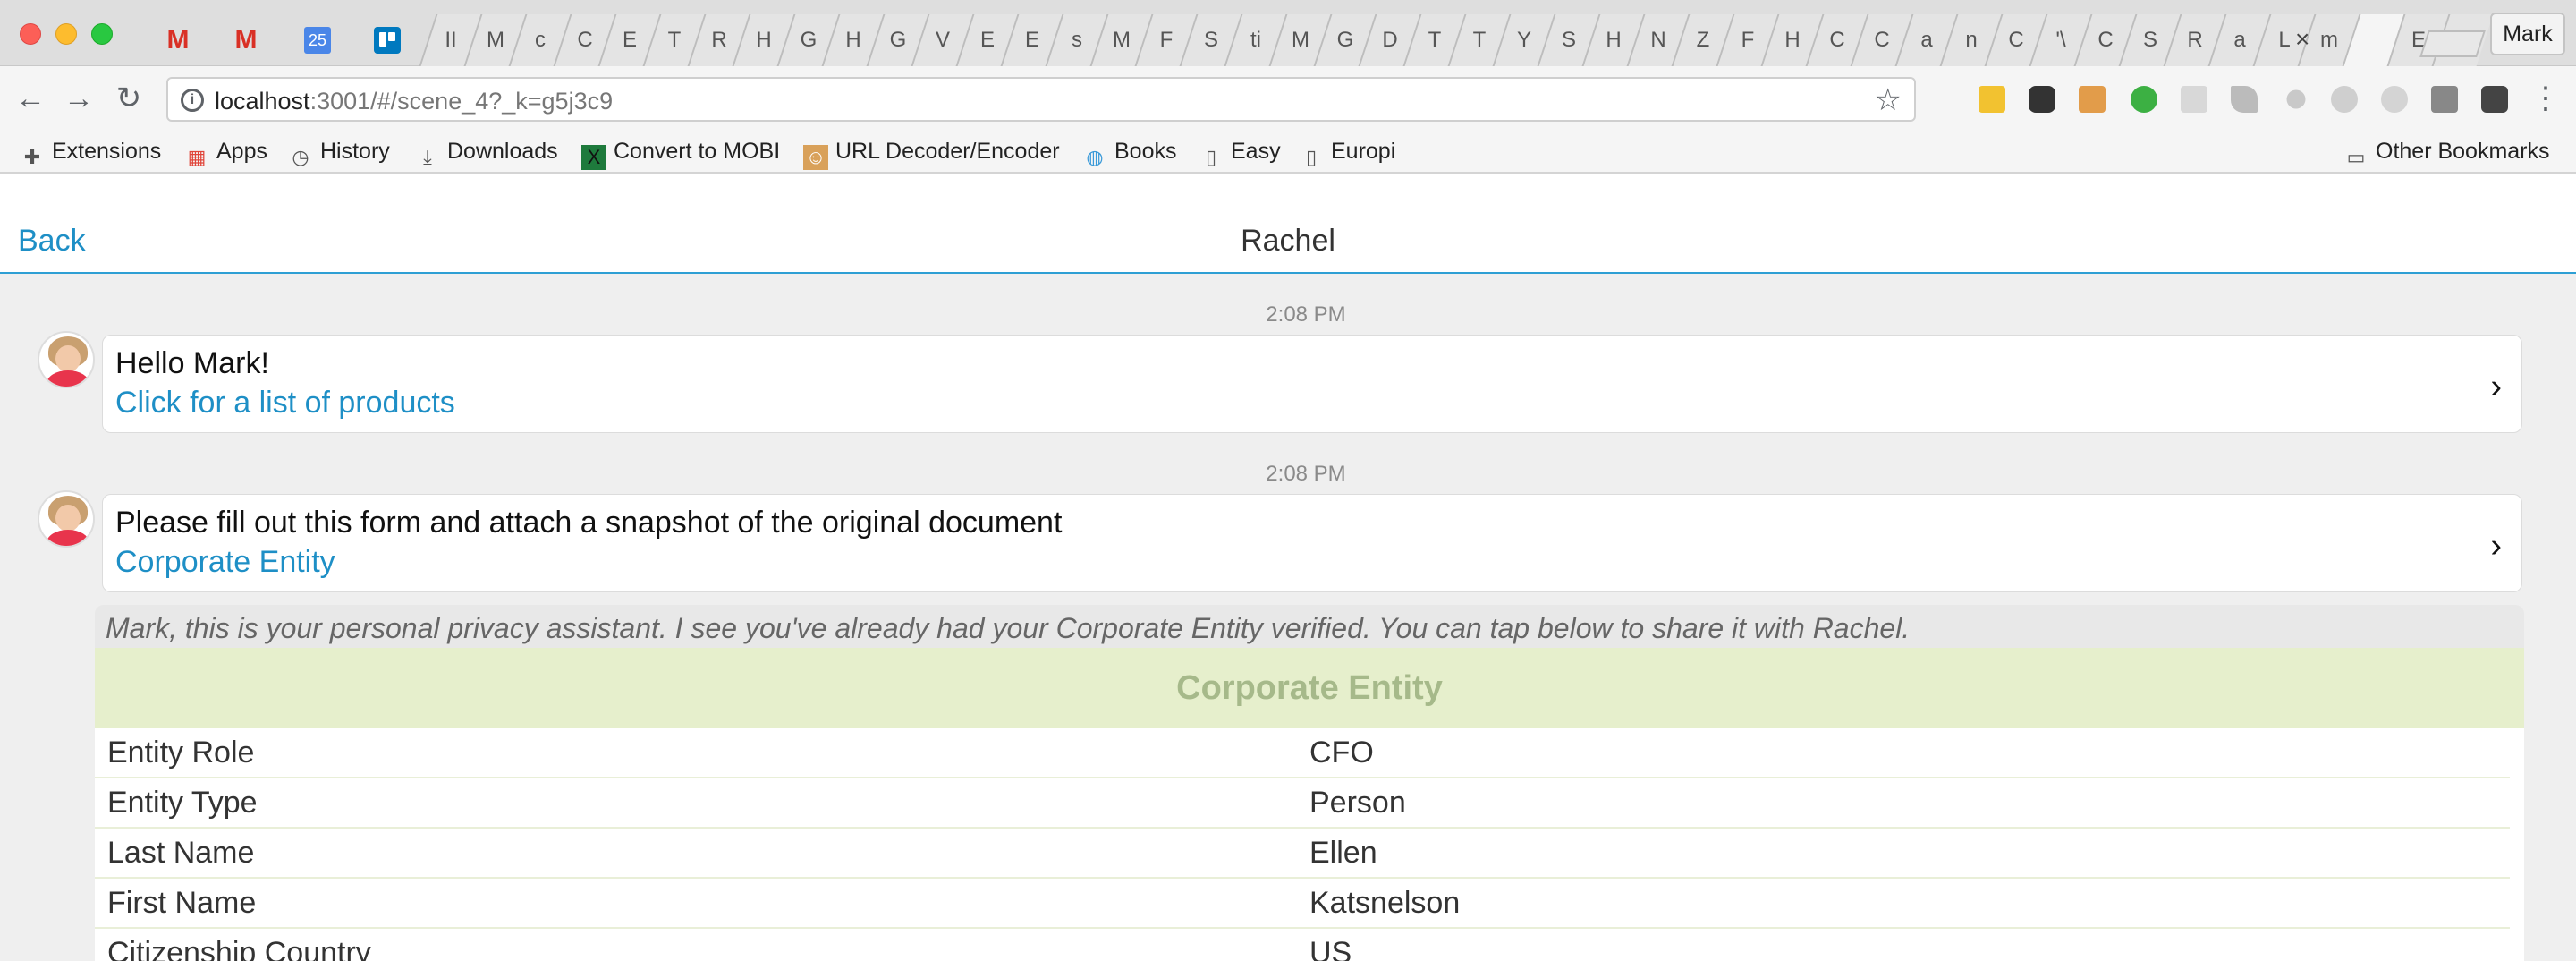 This screenshot has height=961, width=2576. What do you see at coordinates (338, 152) in the screenshot?
I see `bookmark-history: ◷ History` at bounding box center [338, 152].